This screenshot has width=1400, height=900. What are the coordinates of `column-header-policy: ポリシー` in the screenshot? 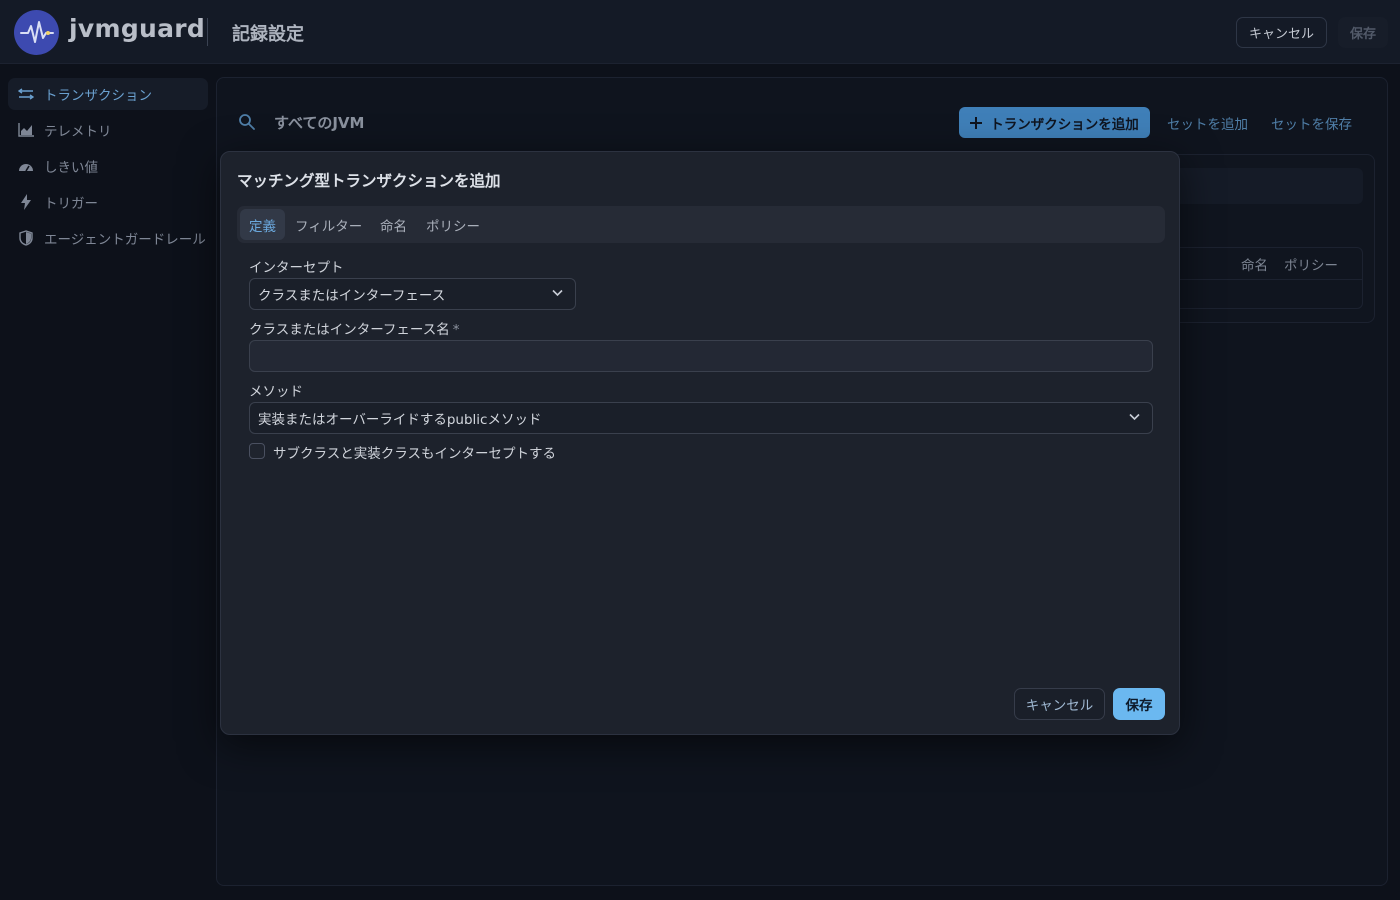 It's located at (1311, 266).